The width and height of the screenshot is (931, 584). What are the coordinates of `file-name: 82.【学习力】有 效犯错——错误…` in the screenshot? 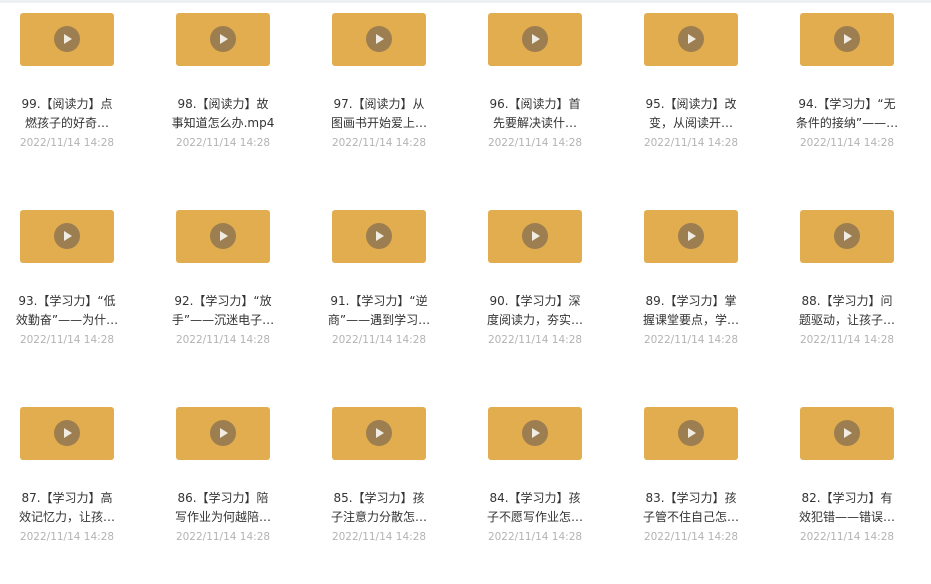 It's located at (847, 508).